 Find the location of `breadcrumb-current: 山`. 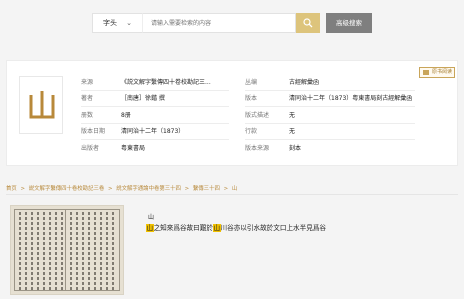

breadcrumb-current: 山 is located at coordinates (234, 189).